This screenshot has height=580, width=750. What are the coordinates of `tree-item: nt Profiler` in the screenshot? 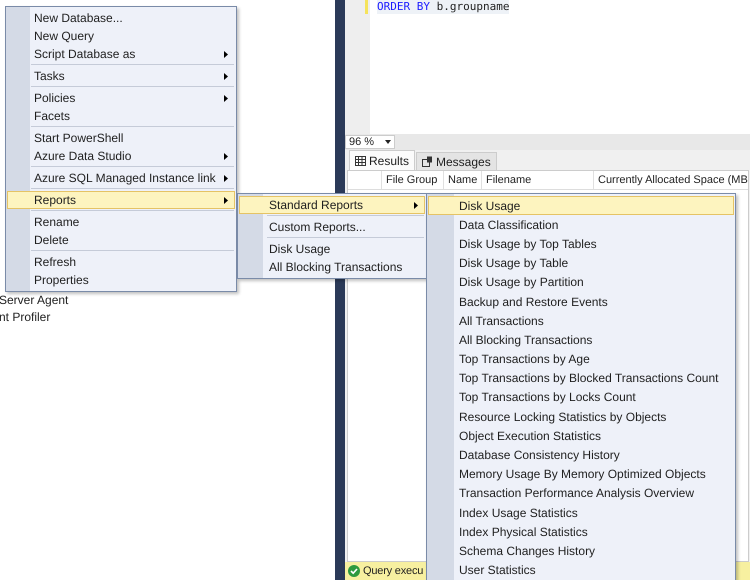 It's located at (167, 317).